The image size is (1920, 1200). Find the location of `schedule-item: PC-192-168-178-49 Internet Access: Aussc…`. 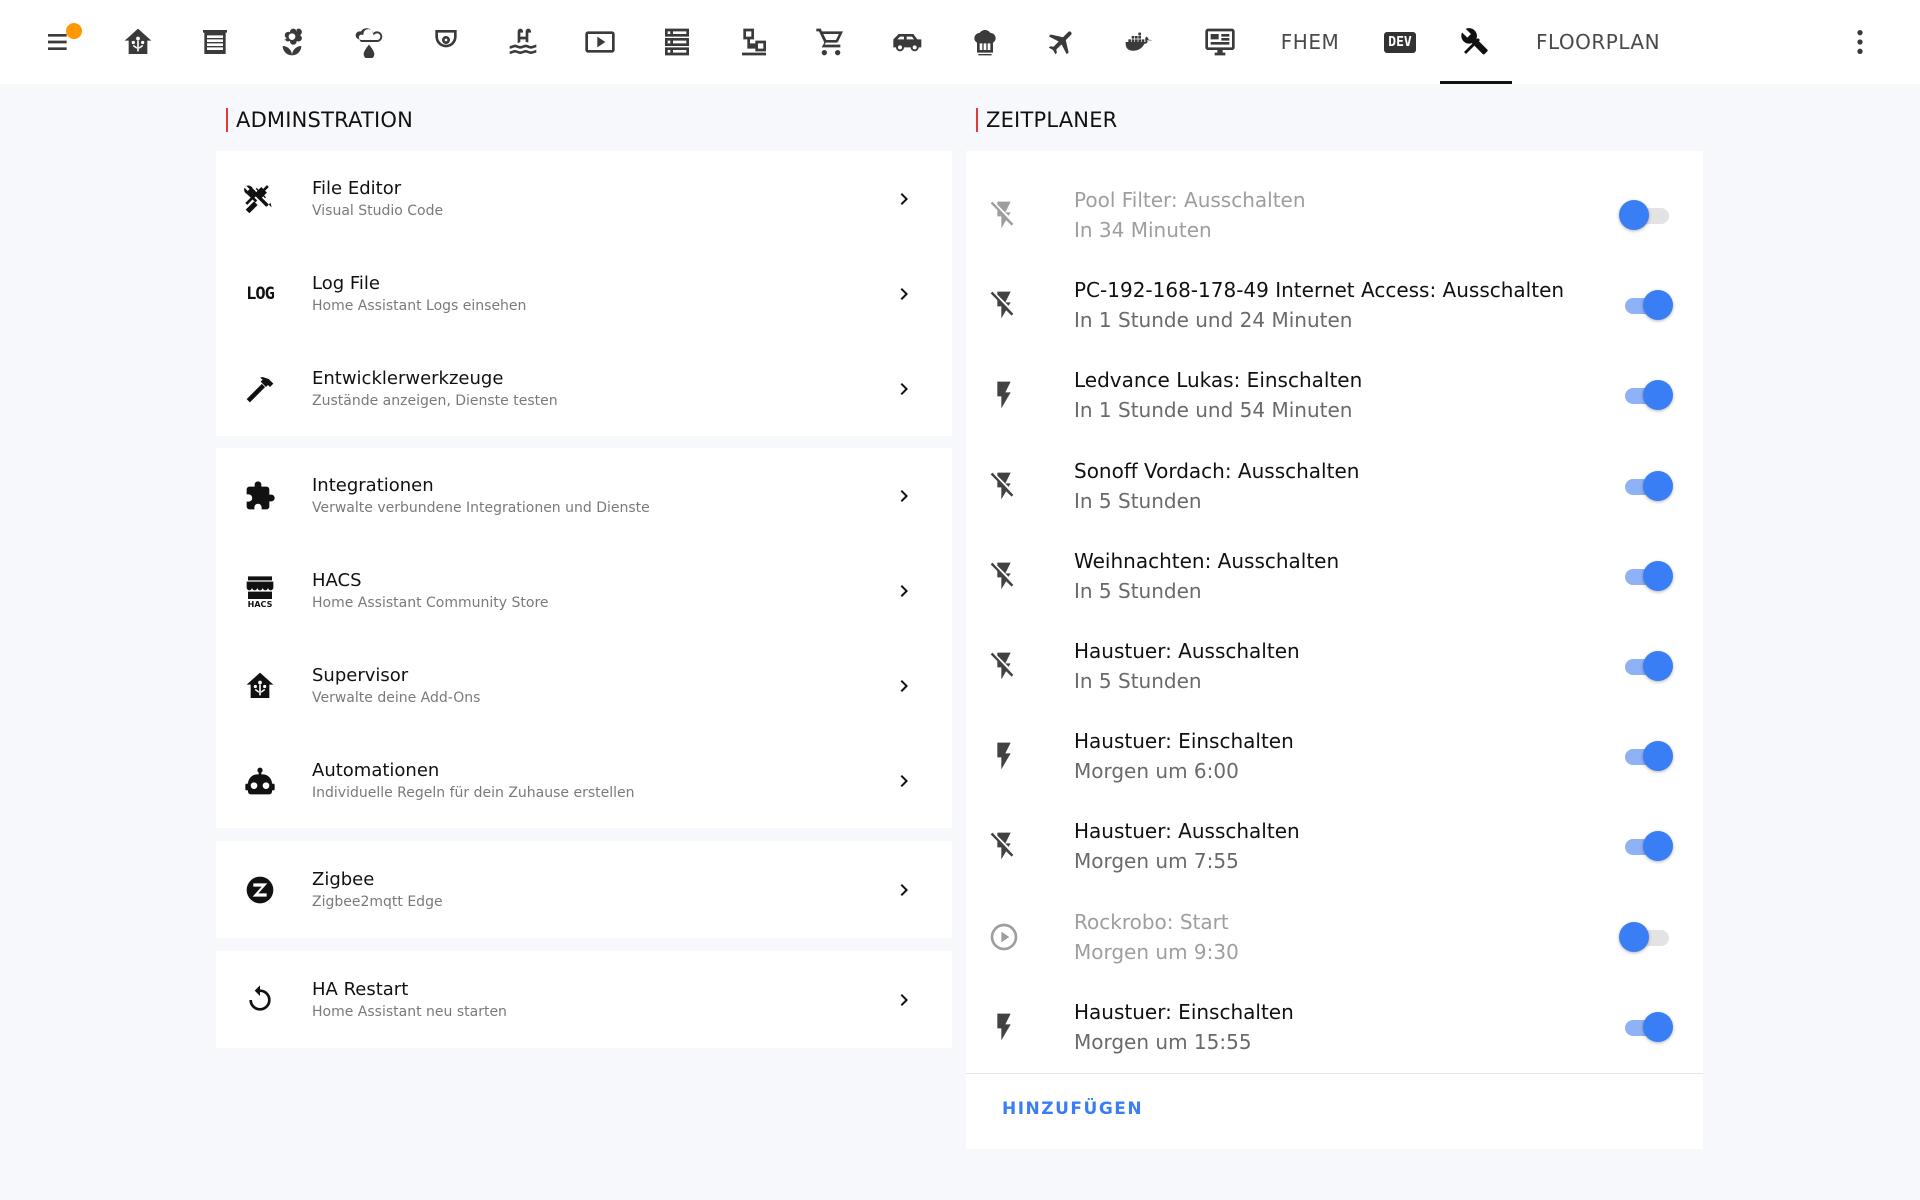

schedule-item: PC-192-168-178-49 Internet Access: Aussc… is located at coordinates (1334, 305).